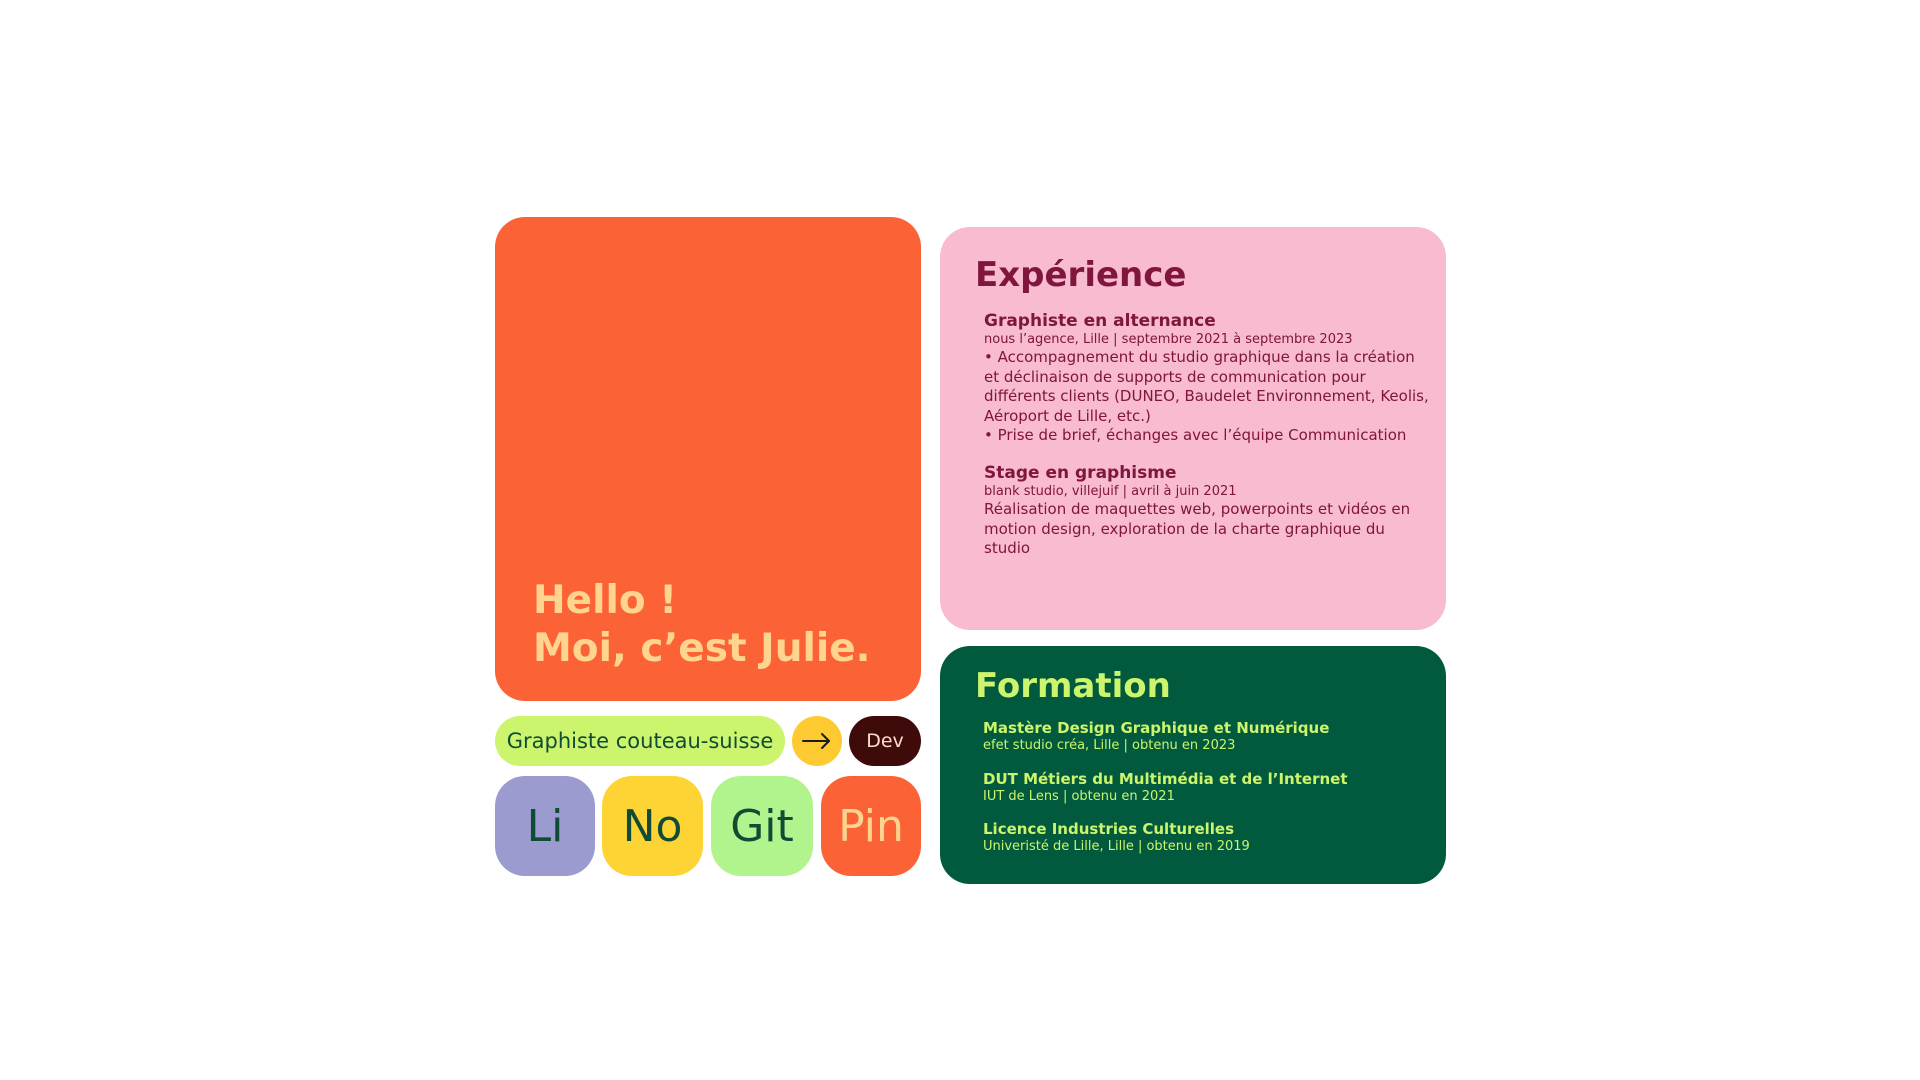  I want to click on experience-role: Stage en graphisme, so click(1080, 473).